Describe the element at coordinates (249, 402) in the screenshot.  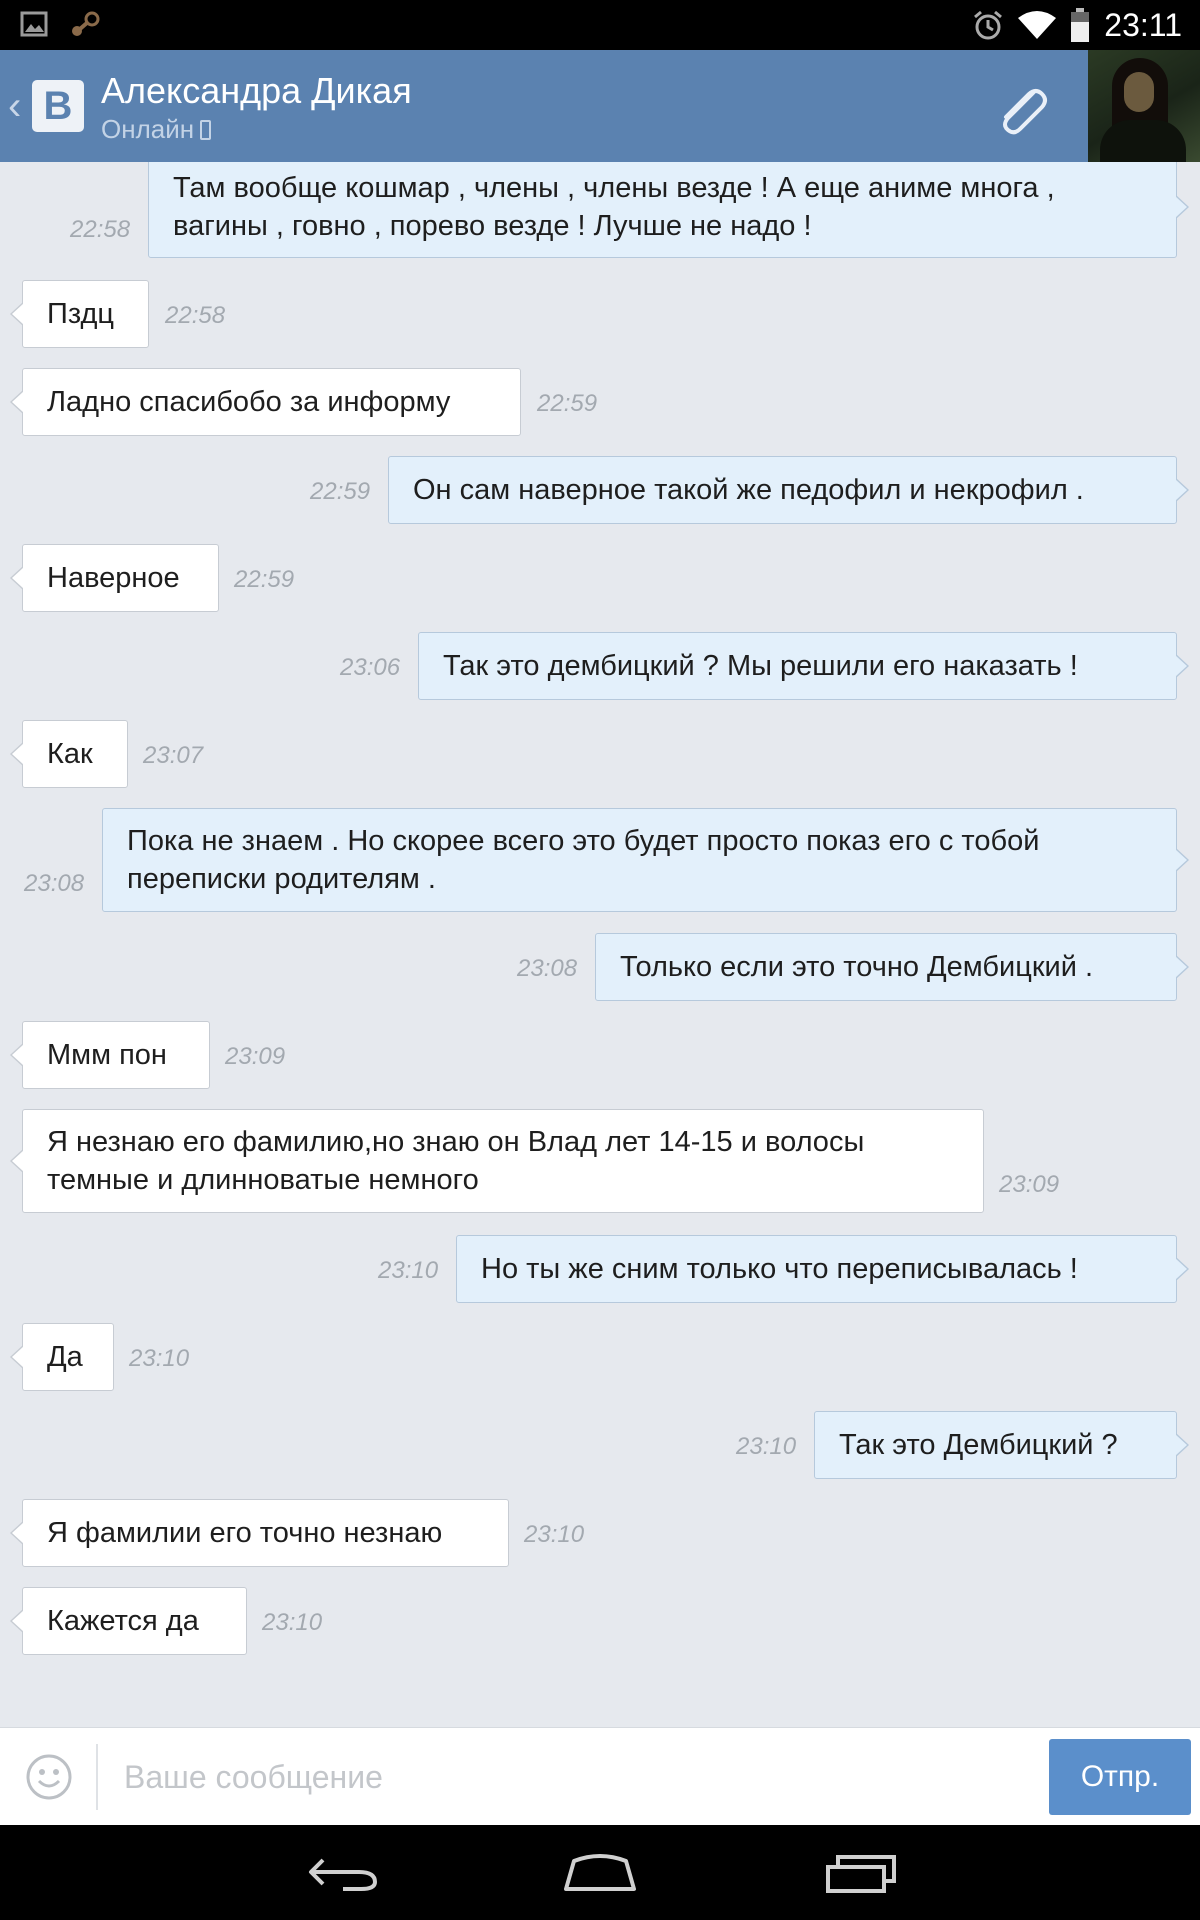
I see `message-text-line: Ладно спасибобо за информу` at that location.